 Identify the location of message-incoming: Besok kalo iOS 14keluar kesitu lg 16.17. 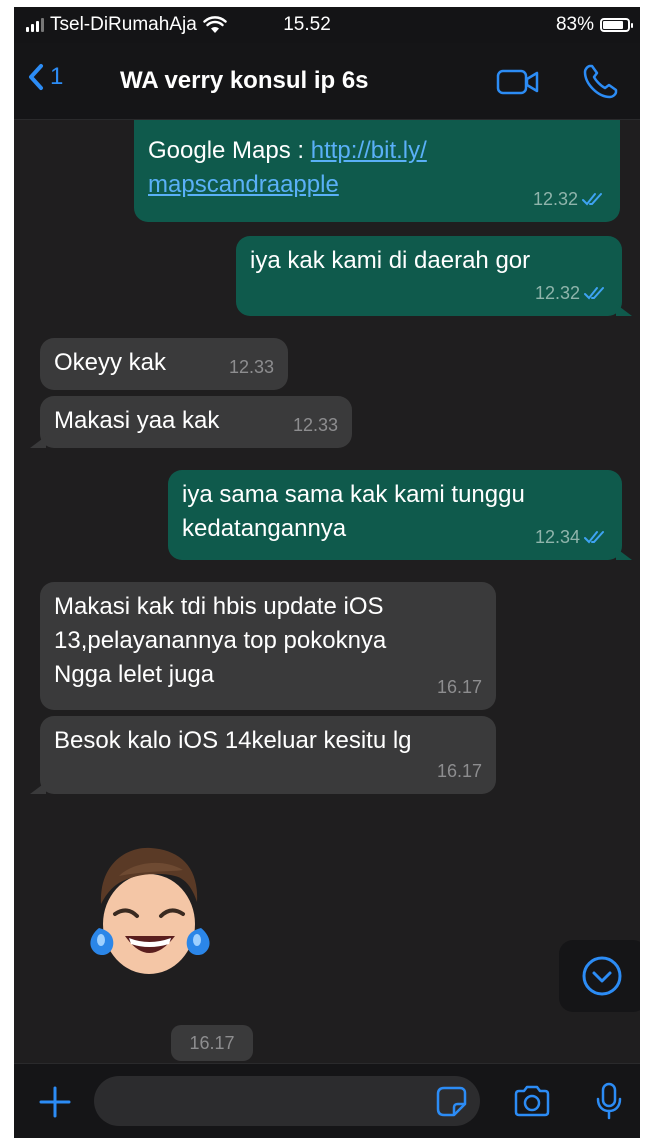
(263, 755).